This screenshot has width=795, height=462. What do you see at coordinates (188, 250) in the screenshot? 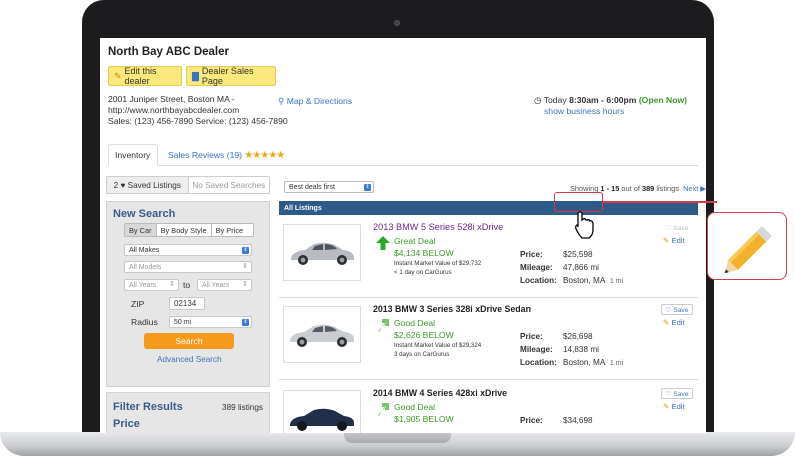
I see `makes-select: All Makes ⇕` at bounding box center [188, 250].